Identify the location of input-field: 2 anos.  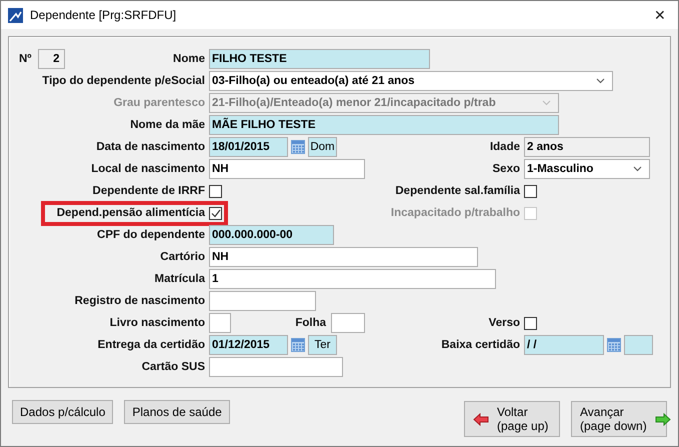
(587, 147).